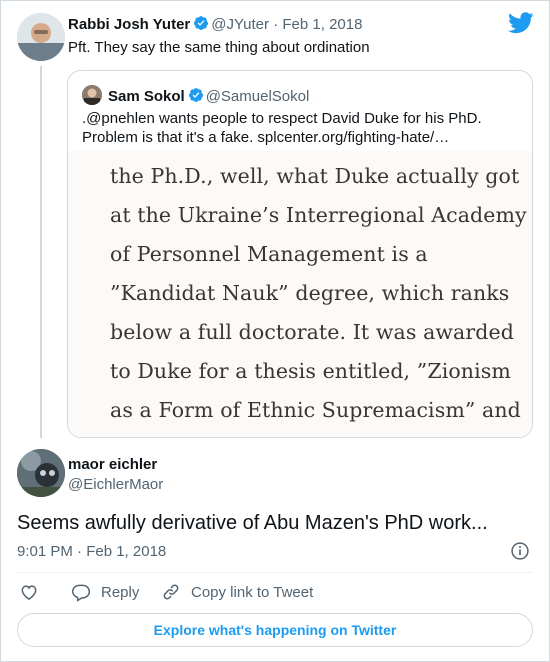 Image resolution: width=550 pixels, height=662 pixels. What do you see at coordinates (275, 630) in the screenshot?
I see `explore-twitter-button: Explore what's happening on Twitter` at bounding box center [275, 630].